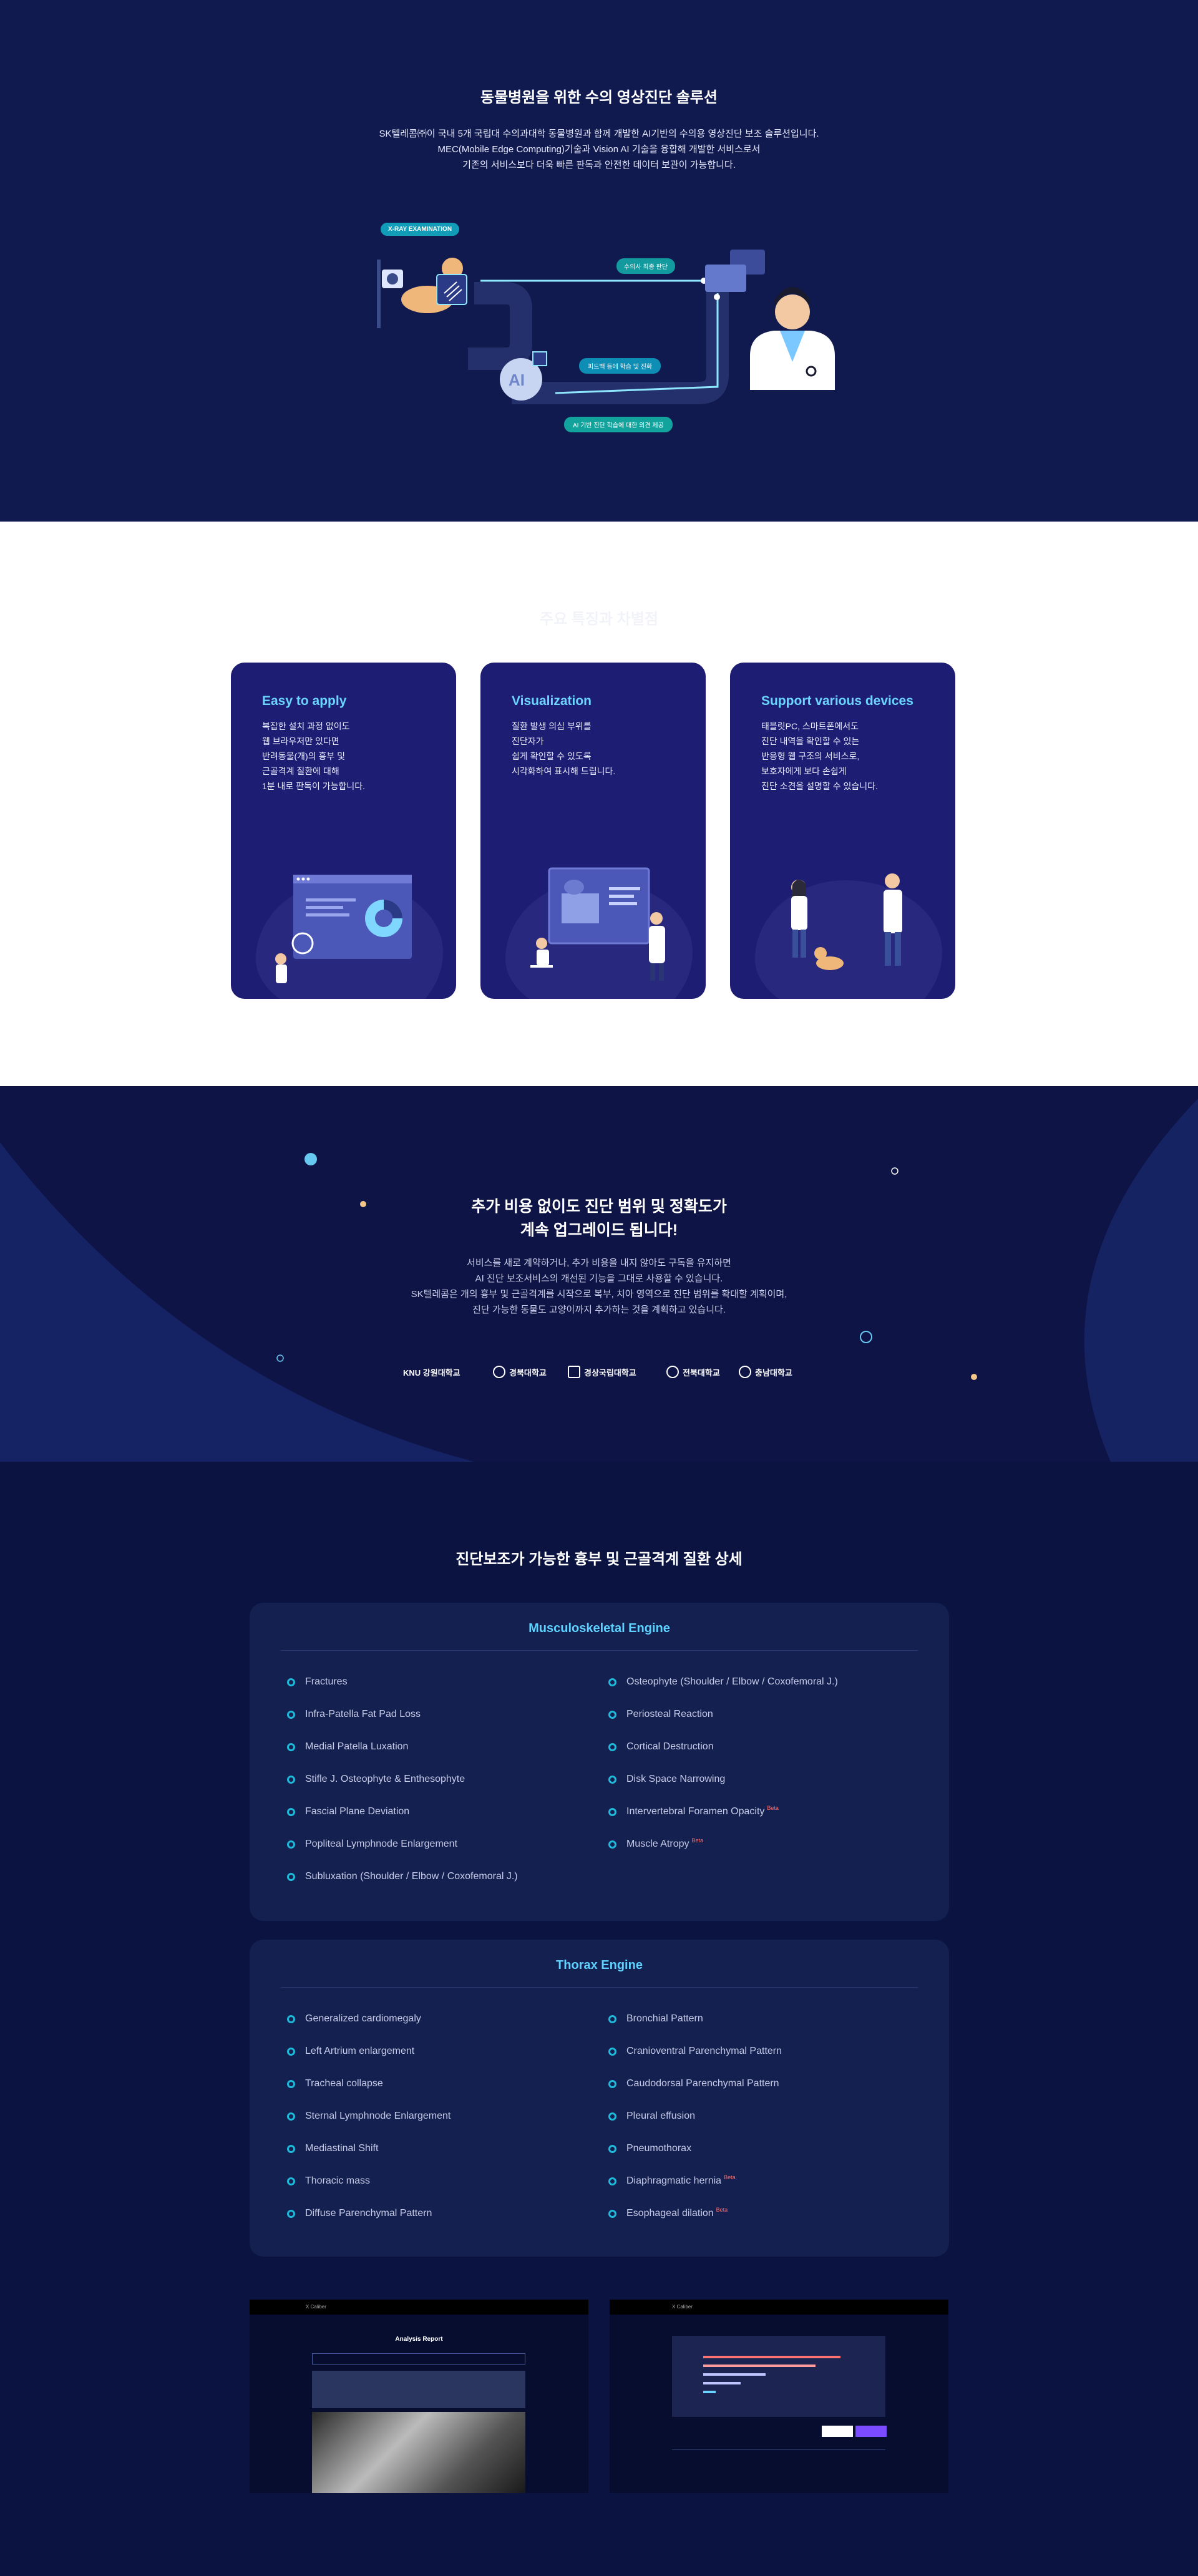  Describe the element at coordinates (610, 1373) in the screenshot. I see `university-name: 경상국립대학교` at that location.